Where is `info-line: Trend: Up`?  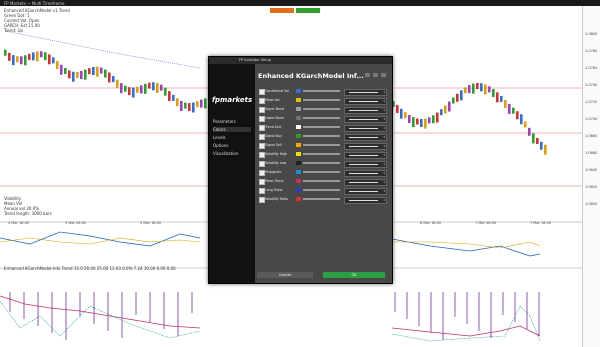
info-line: Trend: Up is located at coordinates (14, 30).